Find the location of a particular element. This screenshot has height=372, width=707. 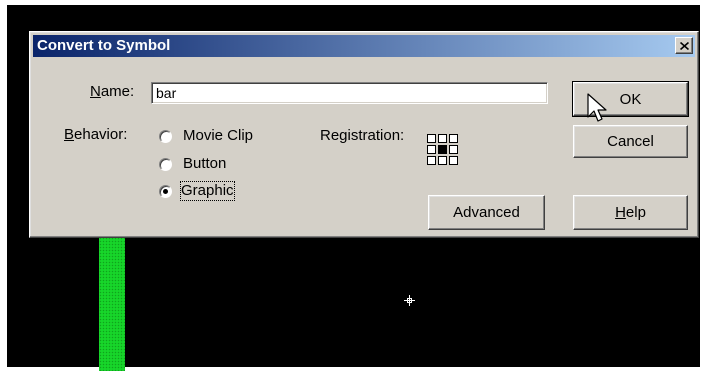

registration-label: Registration: is located at coordinates (362, 135).